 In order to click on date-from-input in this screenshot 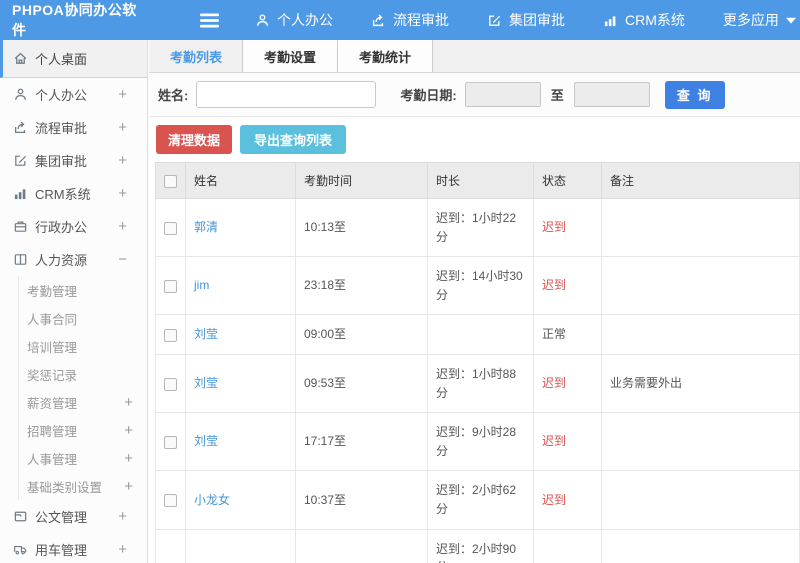, I will do `click(502, 94)`.